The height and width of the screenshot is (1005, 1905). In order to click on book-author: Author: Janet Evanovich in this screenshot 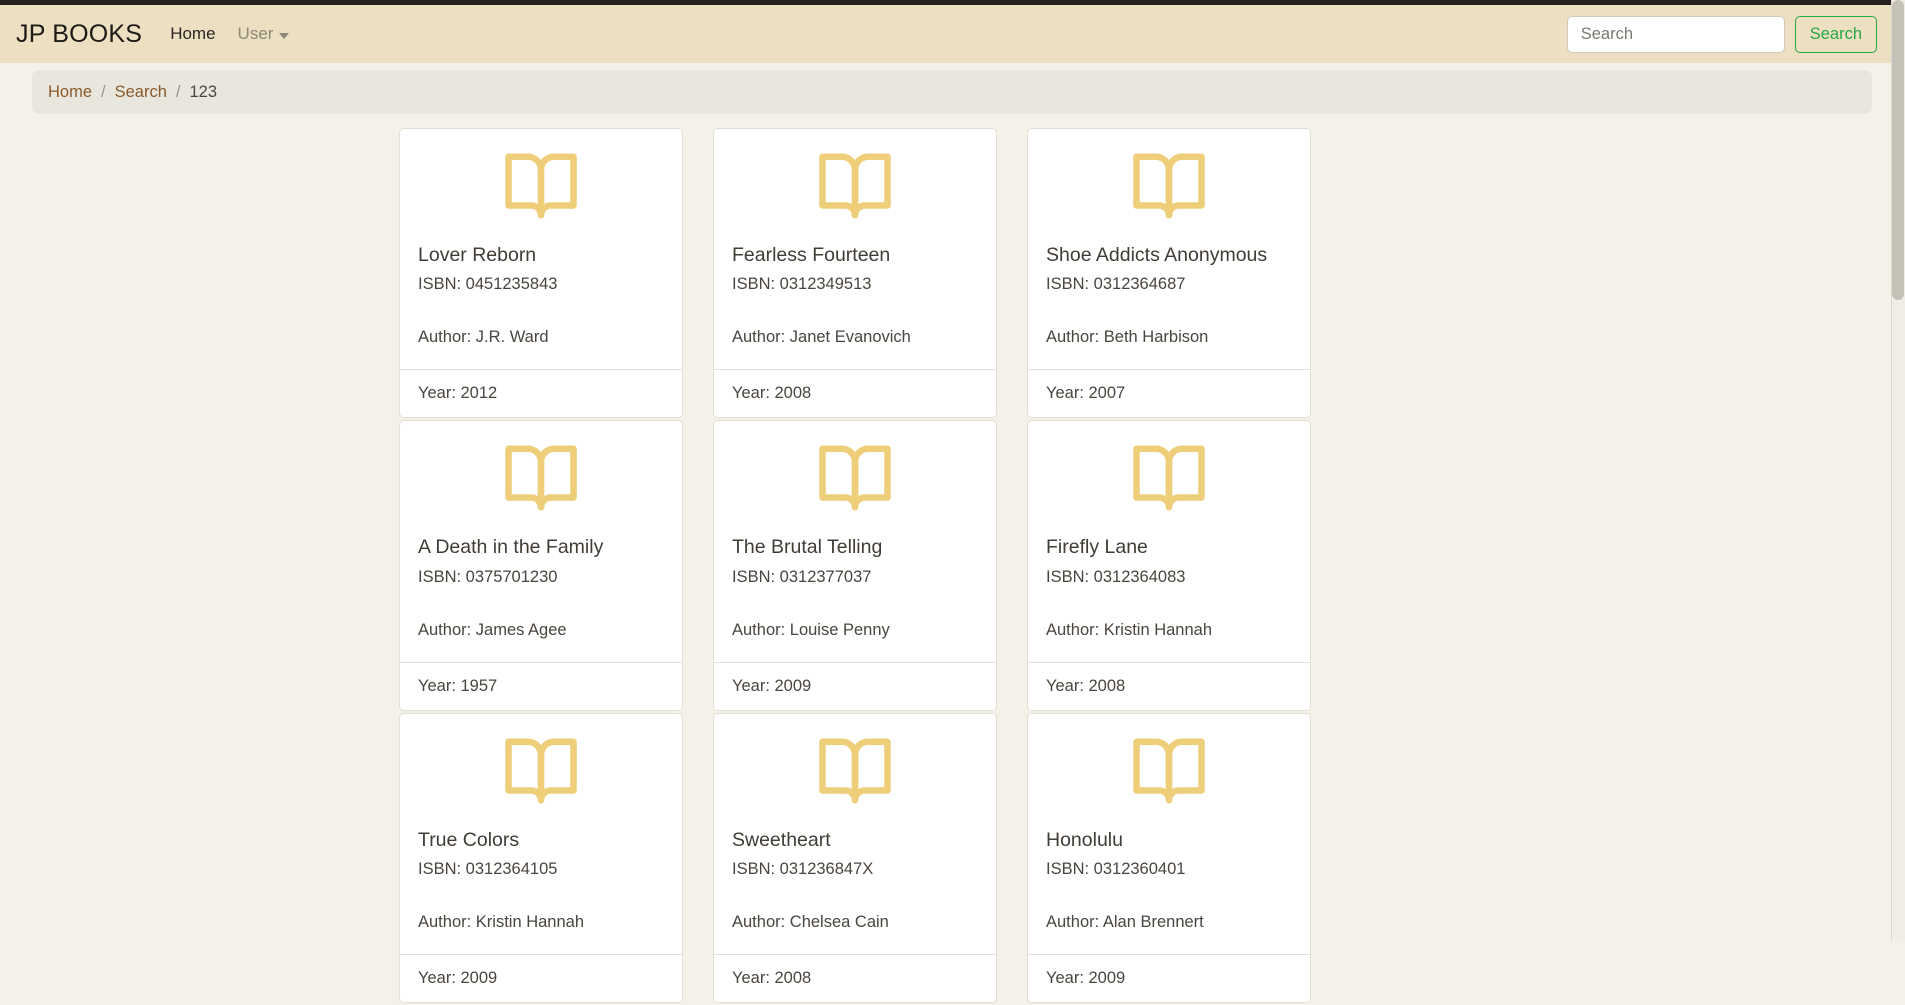, I will do `click(821, 337)`.